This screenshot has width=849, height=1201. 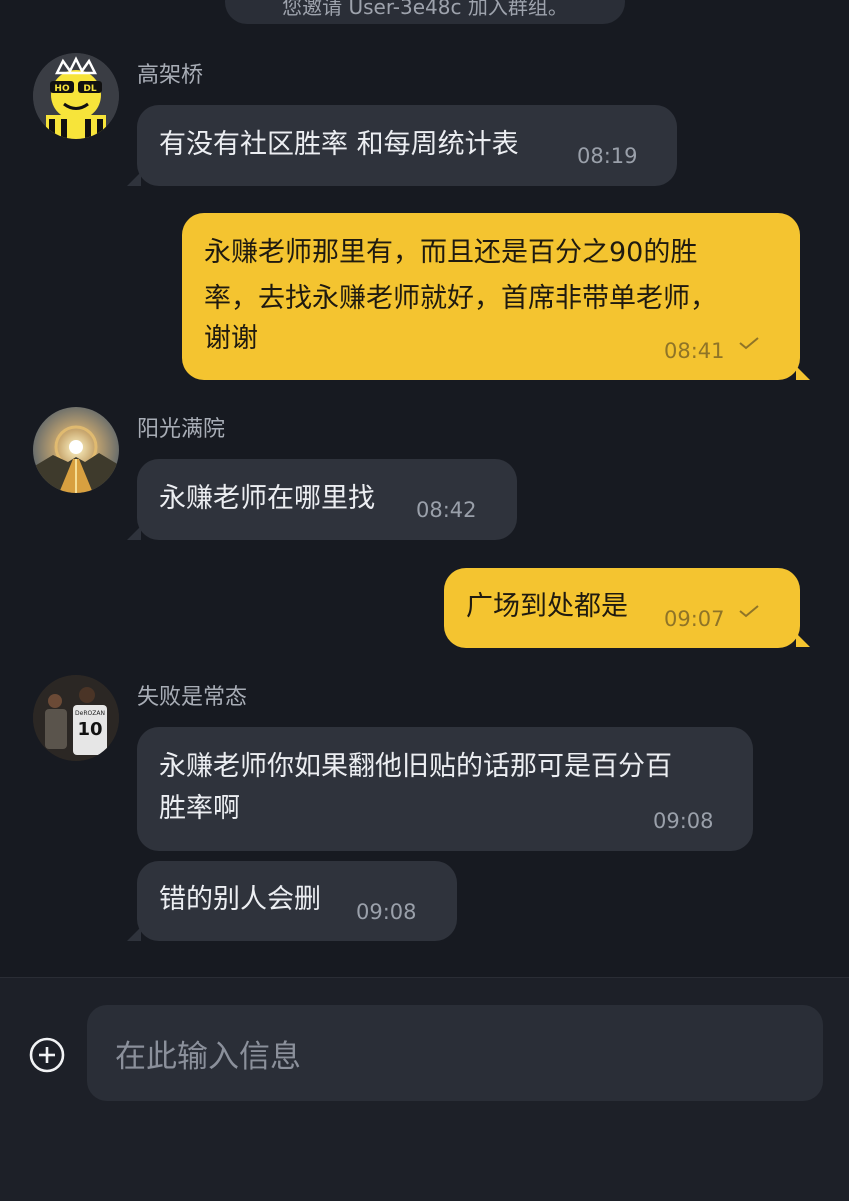 What do you see at coordinates (460, 298) in the screenshot?
I see `message-text-line: 率，去找永赚老师就好，首席非带单老师，` at bounding box center [460, 298].